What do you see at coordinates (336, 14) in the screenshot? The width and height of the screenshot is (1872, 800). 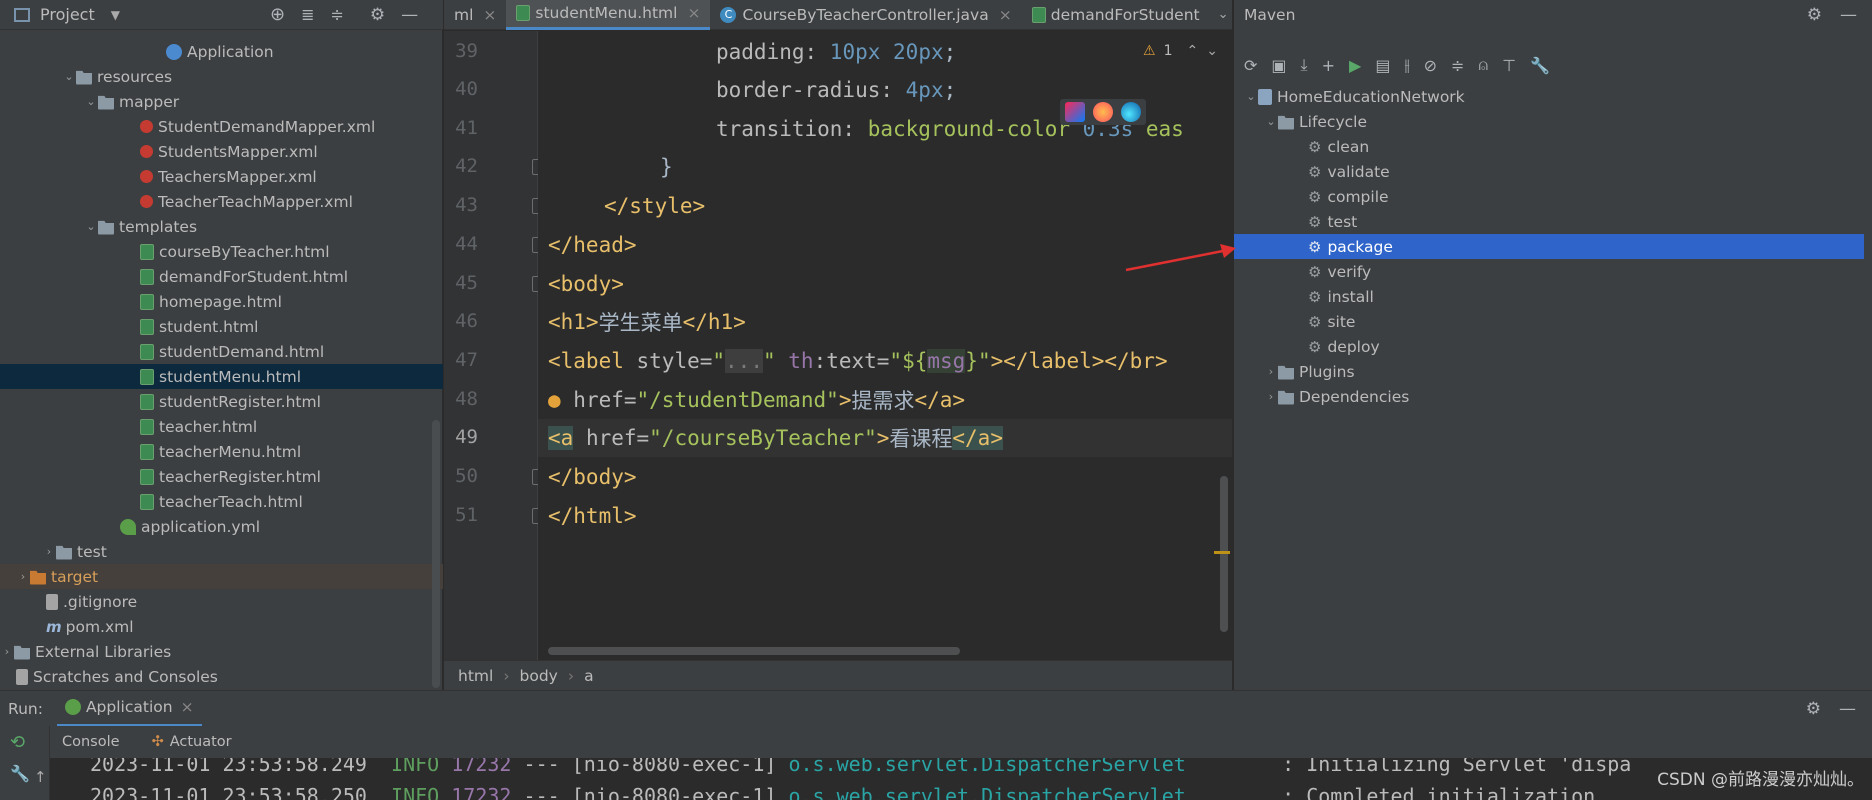 I see `collapse-all-icon: ≑` at bounding box center [336, 14].